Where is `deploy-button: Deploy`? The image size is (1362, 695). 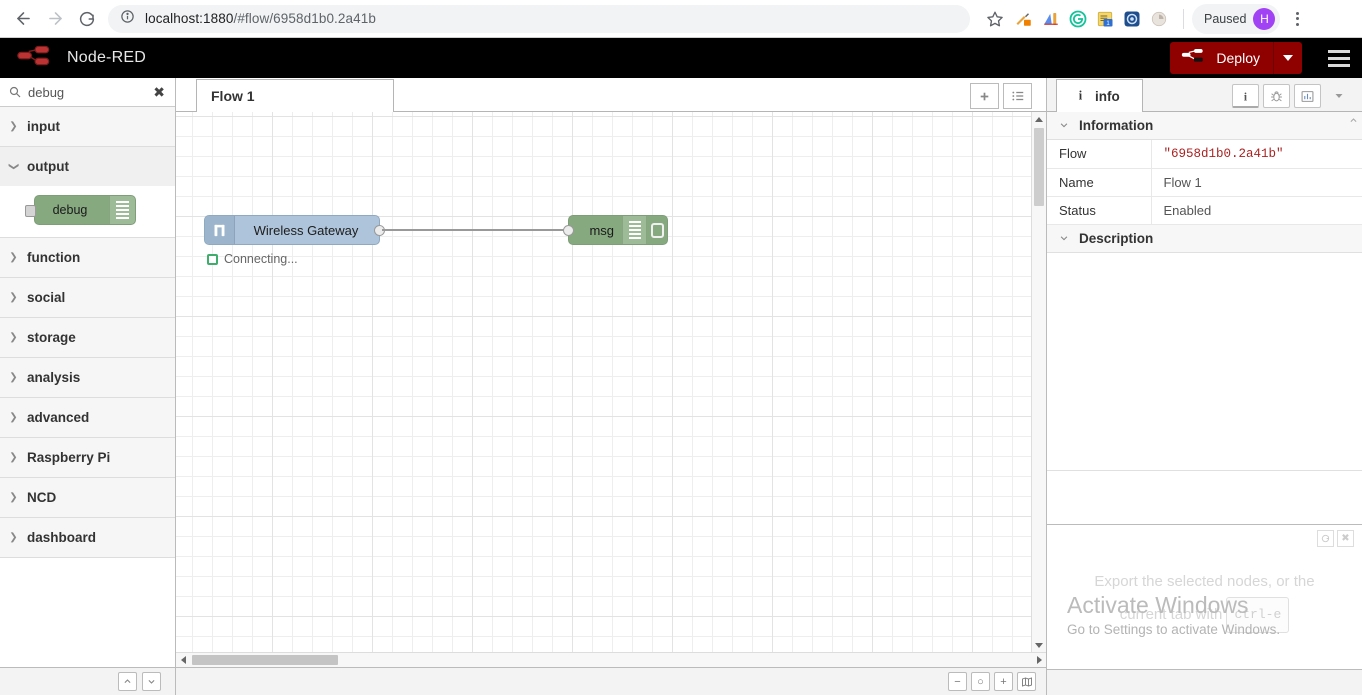 deploy-button: Deploy is located at coordinates (1222, 58).